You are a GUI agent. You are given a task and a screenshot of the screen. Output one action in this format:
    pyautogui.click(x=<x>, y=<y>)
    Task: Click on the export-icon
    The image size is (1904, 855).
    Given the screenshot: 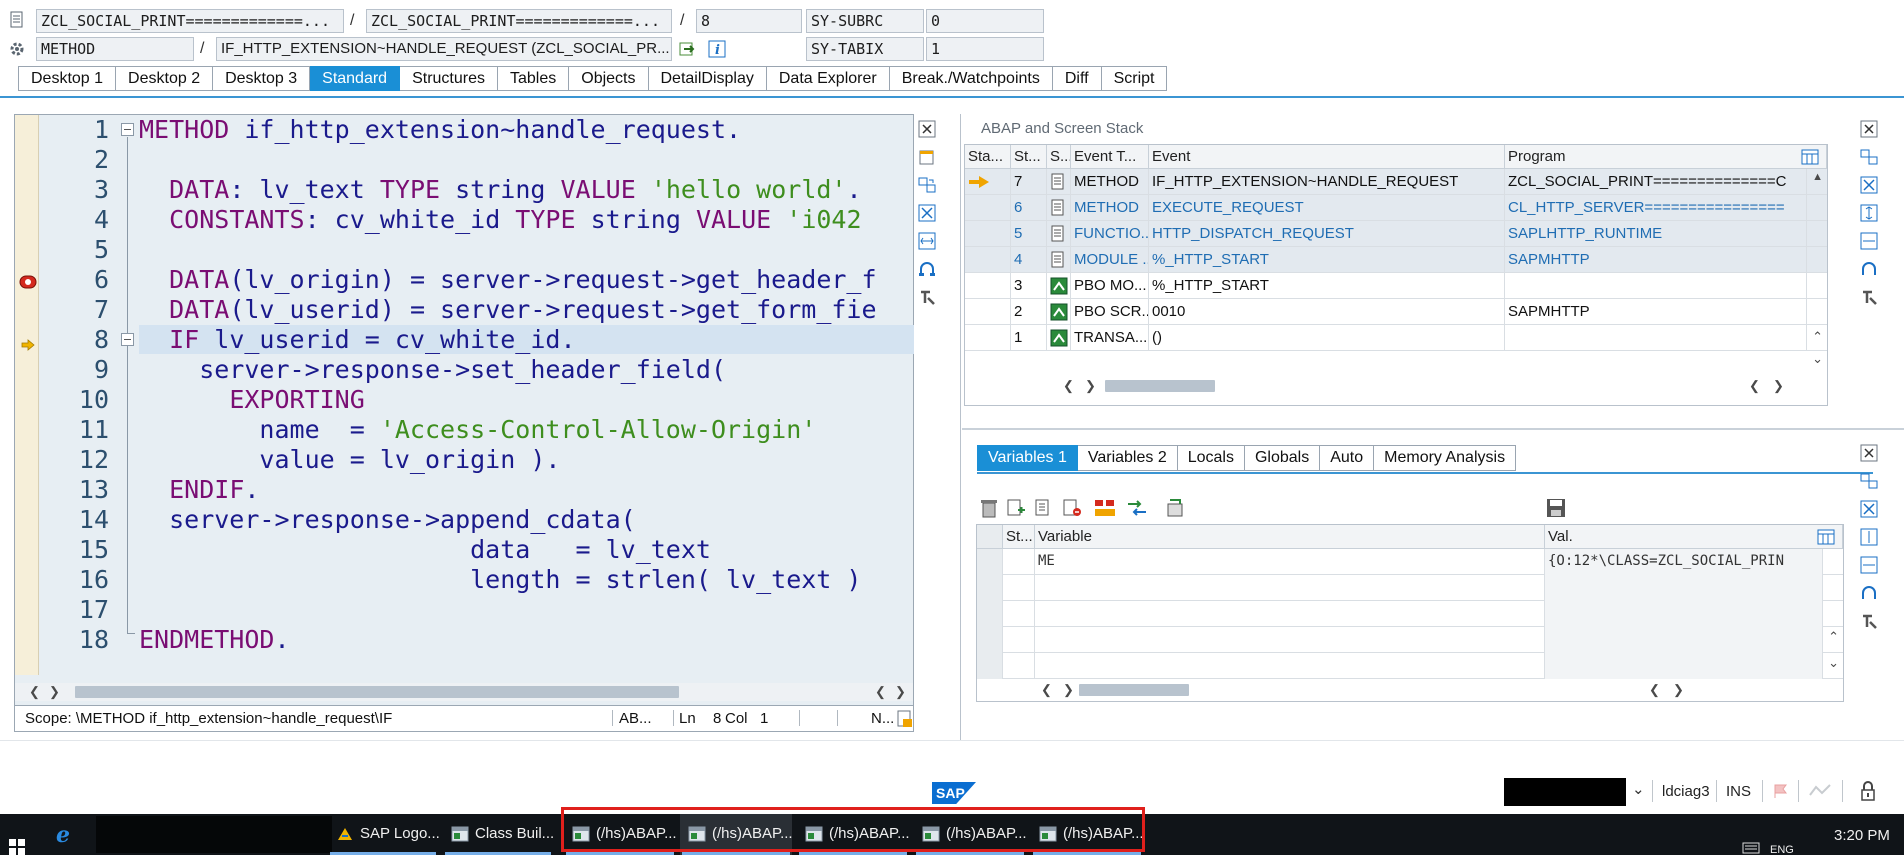 What is the action you would take?
    pyautogui.click(x=1175, y=508)
    